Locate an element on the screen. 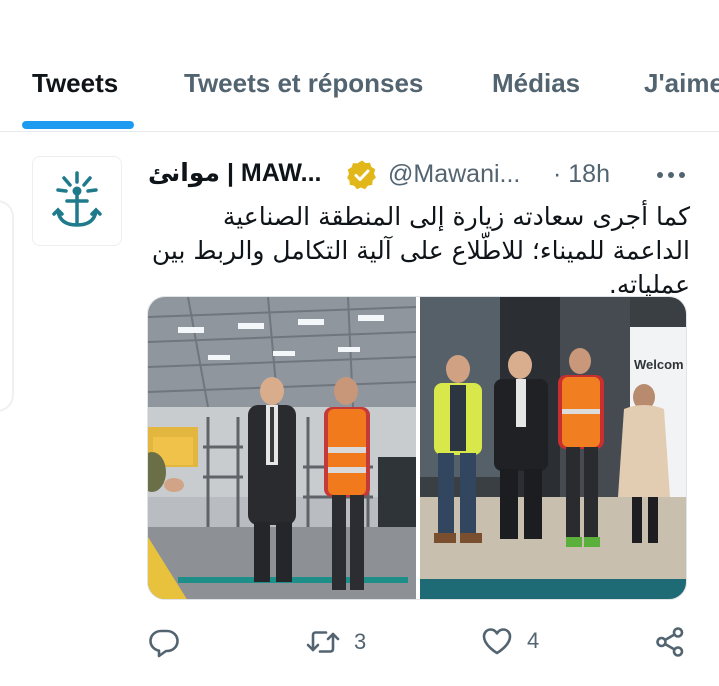 Image resolution: width=719 pixels, height=686 pixels. like-count: 4 is located at coordinates (533, 640).